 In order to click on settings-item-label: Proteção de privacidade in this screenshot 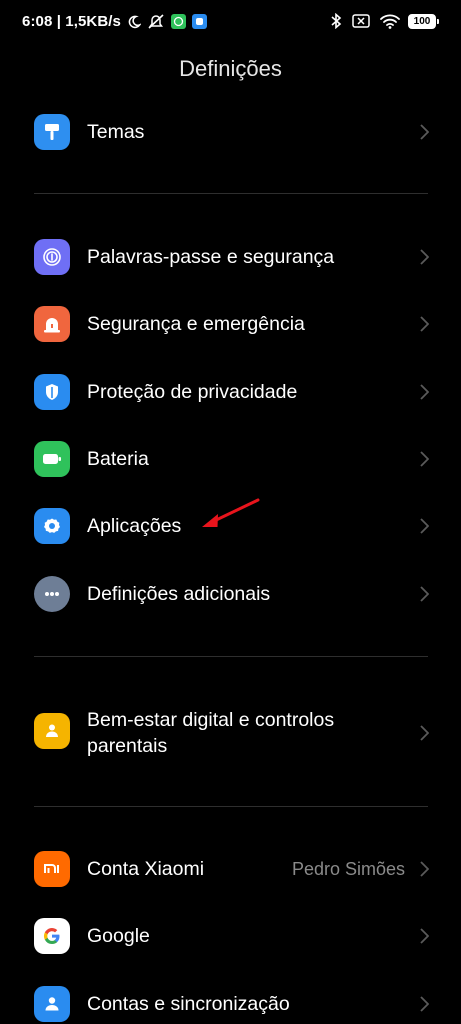, I will do `click(192, 392)`.